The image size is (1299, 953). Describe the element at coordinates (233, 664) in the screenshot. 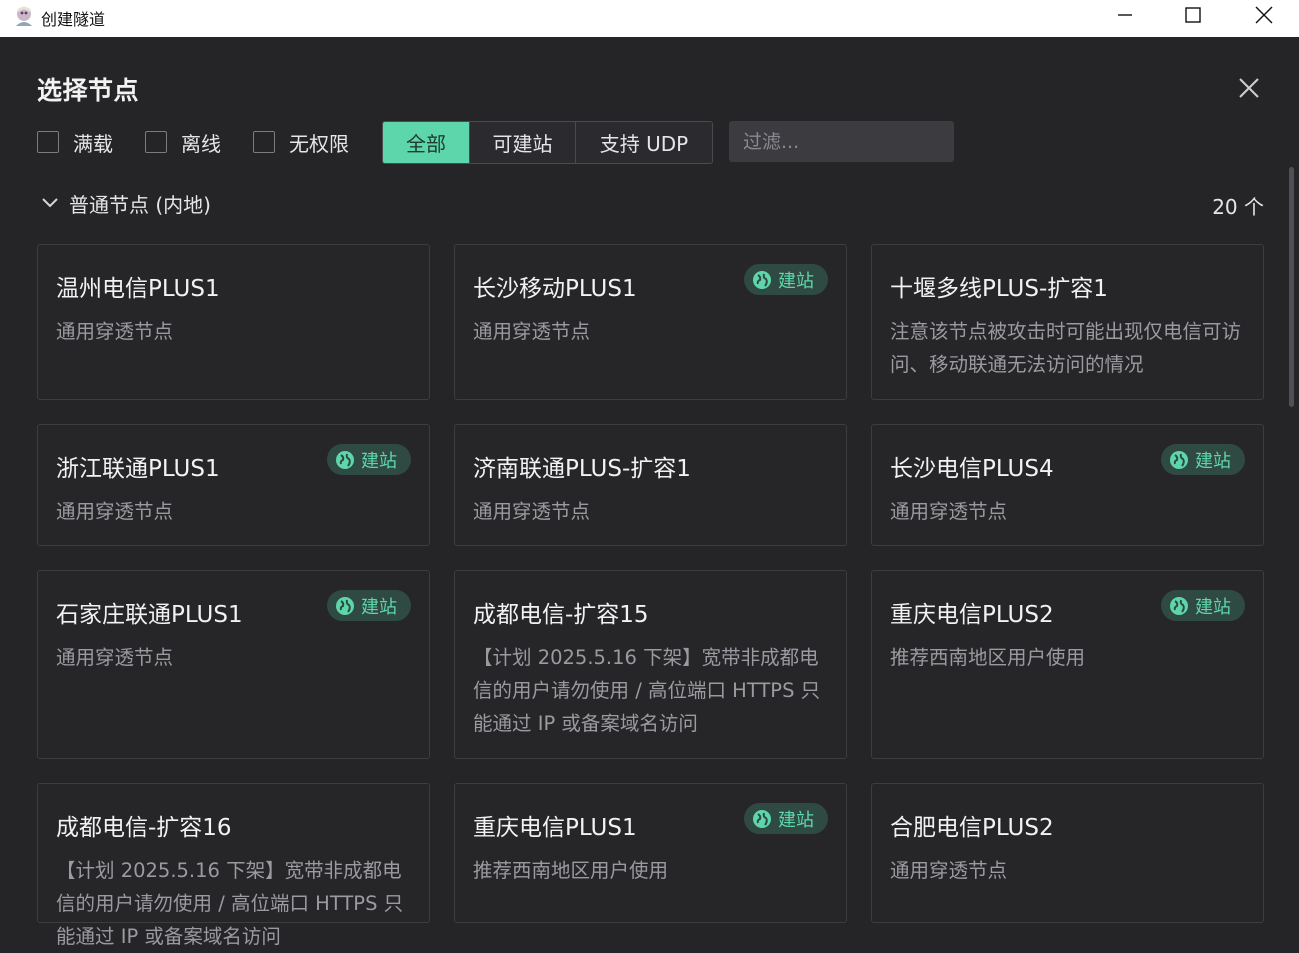

I see `node-card: 石家庄联通PLUS1 通用穿透节点 建站` at that location.